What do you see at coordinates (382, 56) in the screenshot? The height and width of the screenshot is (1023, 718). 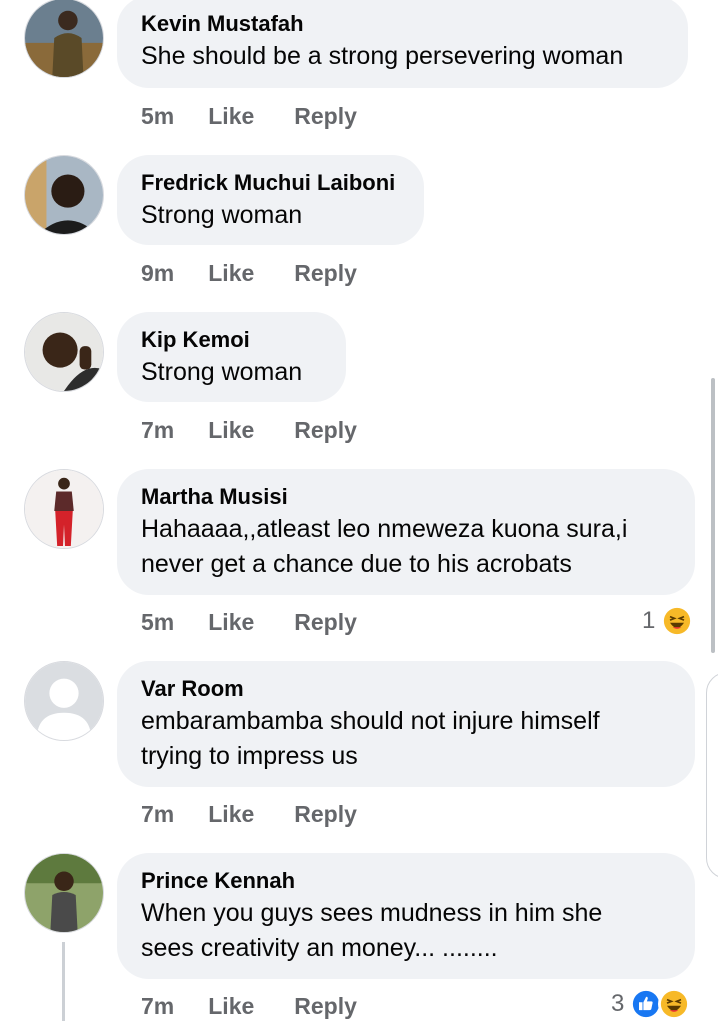 I see `comment-text: She should be a strong persevering woman` at bounding box center [382, 56].